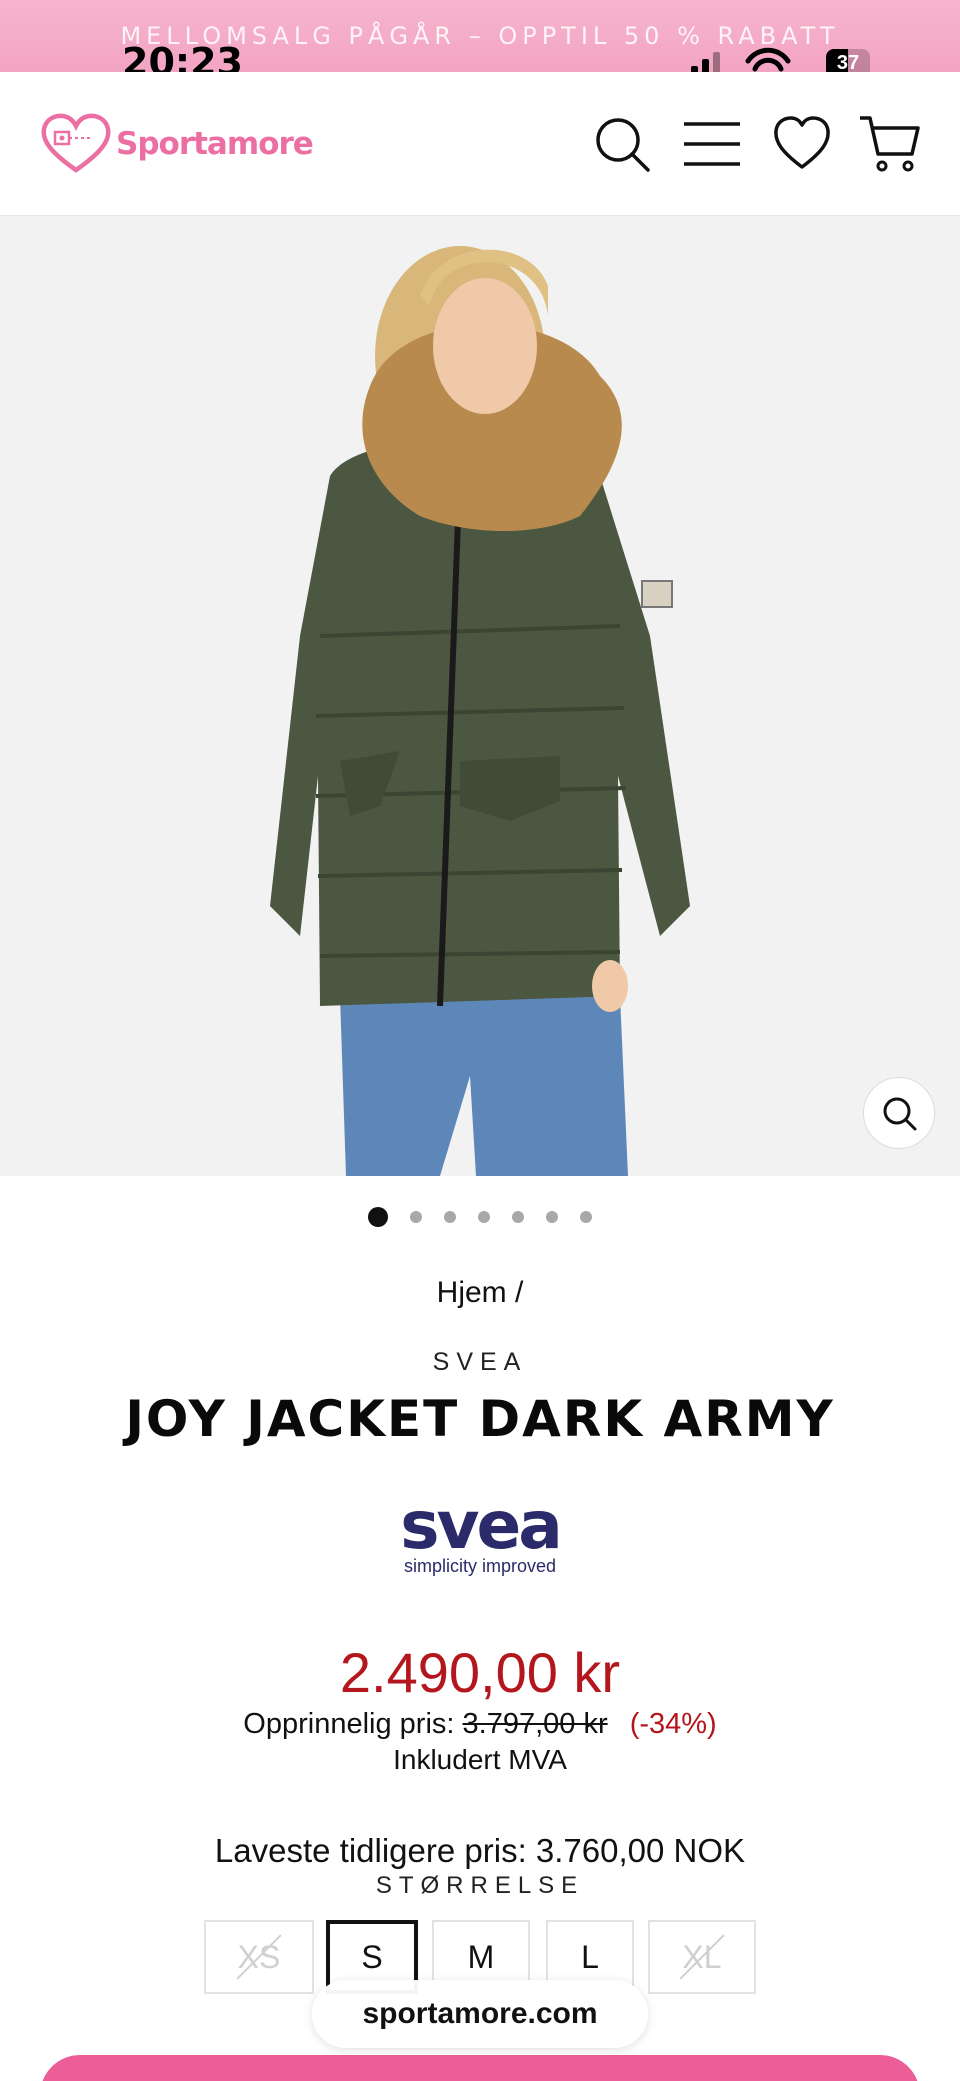  What do you see at coordinates (349, 1724) in the screenshot?
I see `original-price-label: Opprinnelig pris:` at bounding box center [349, 1724].